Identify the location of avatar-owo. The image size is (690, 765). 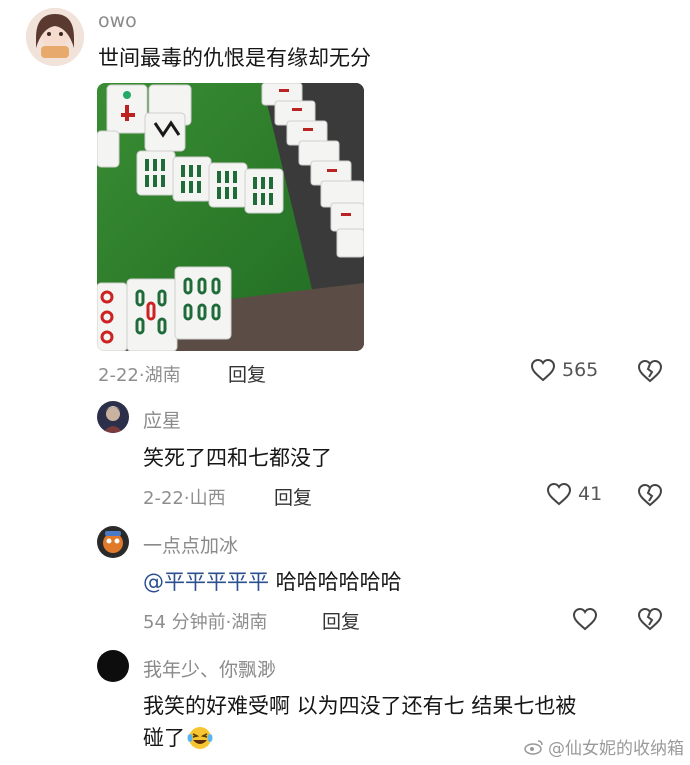
(55, 37).